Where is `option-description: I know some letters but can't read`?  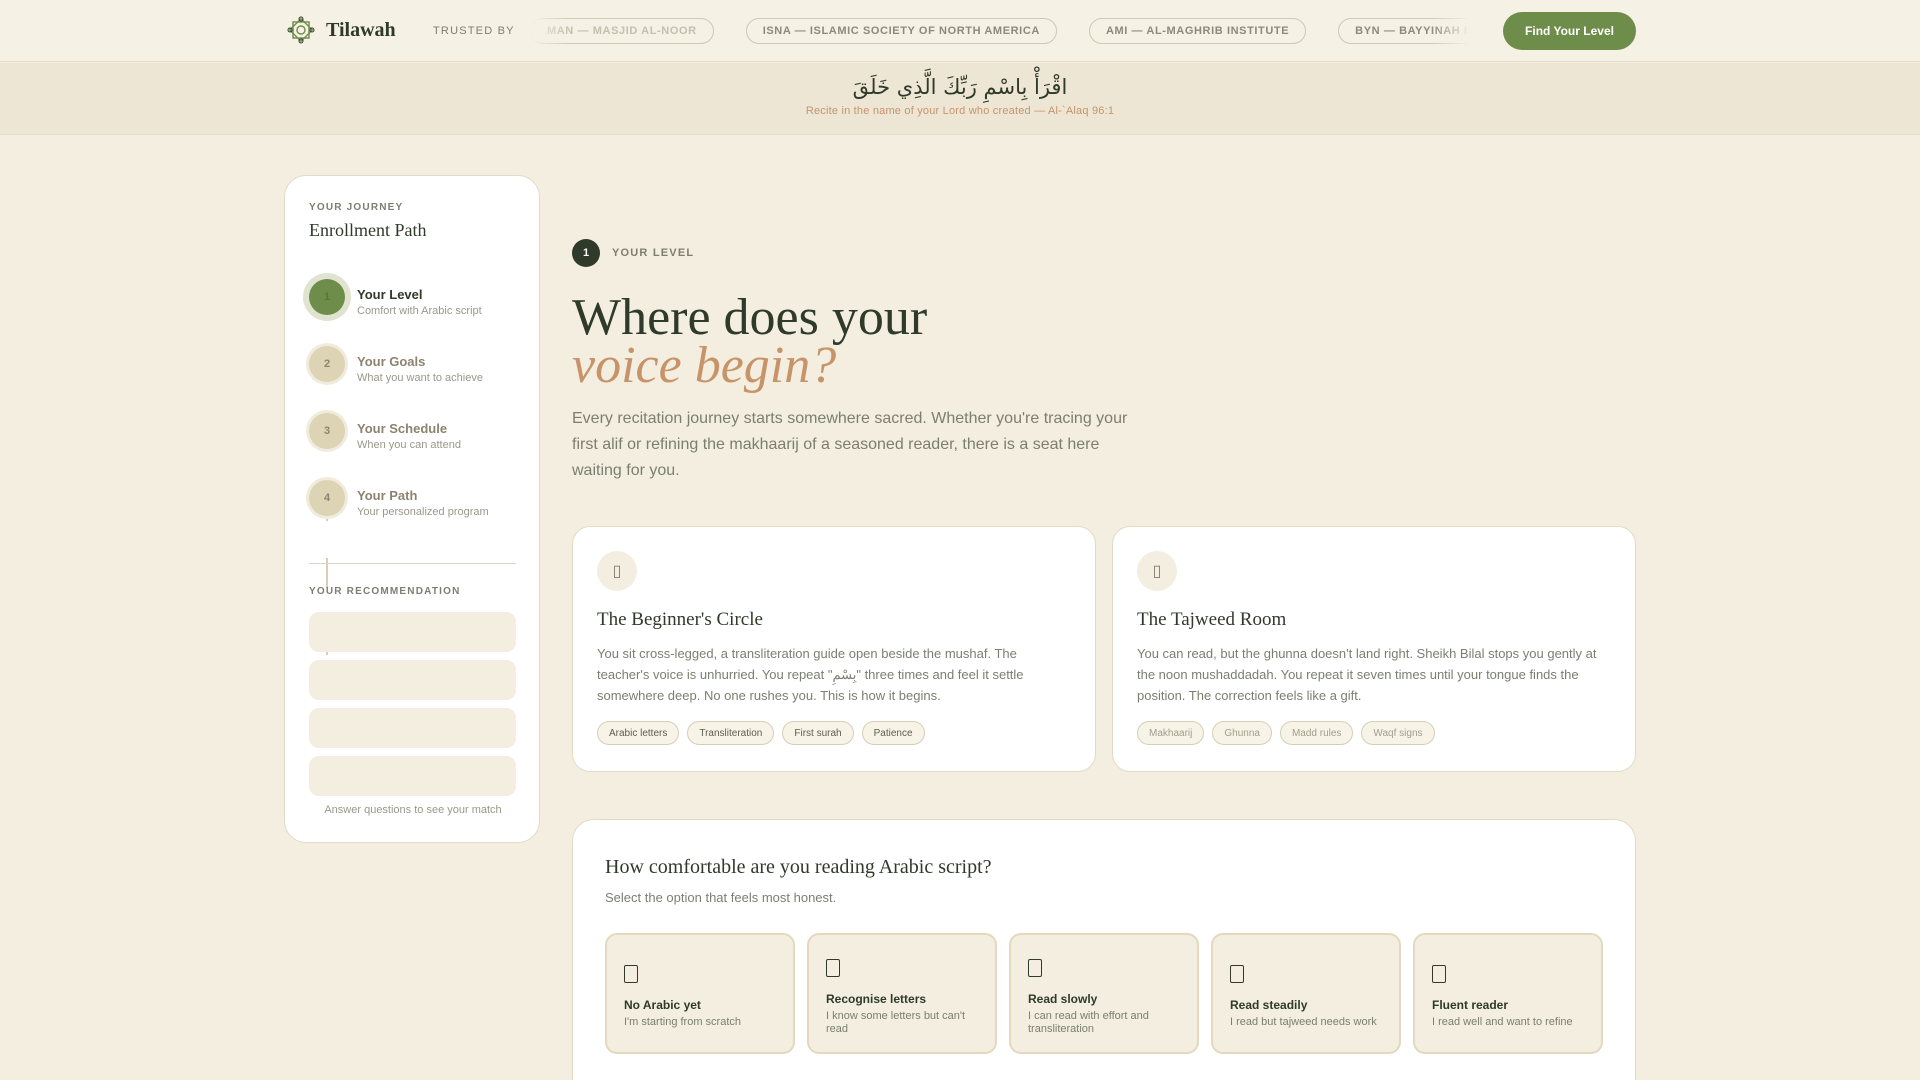
option-description: I know some letters but can't read is located at coordinates (896, 1022).